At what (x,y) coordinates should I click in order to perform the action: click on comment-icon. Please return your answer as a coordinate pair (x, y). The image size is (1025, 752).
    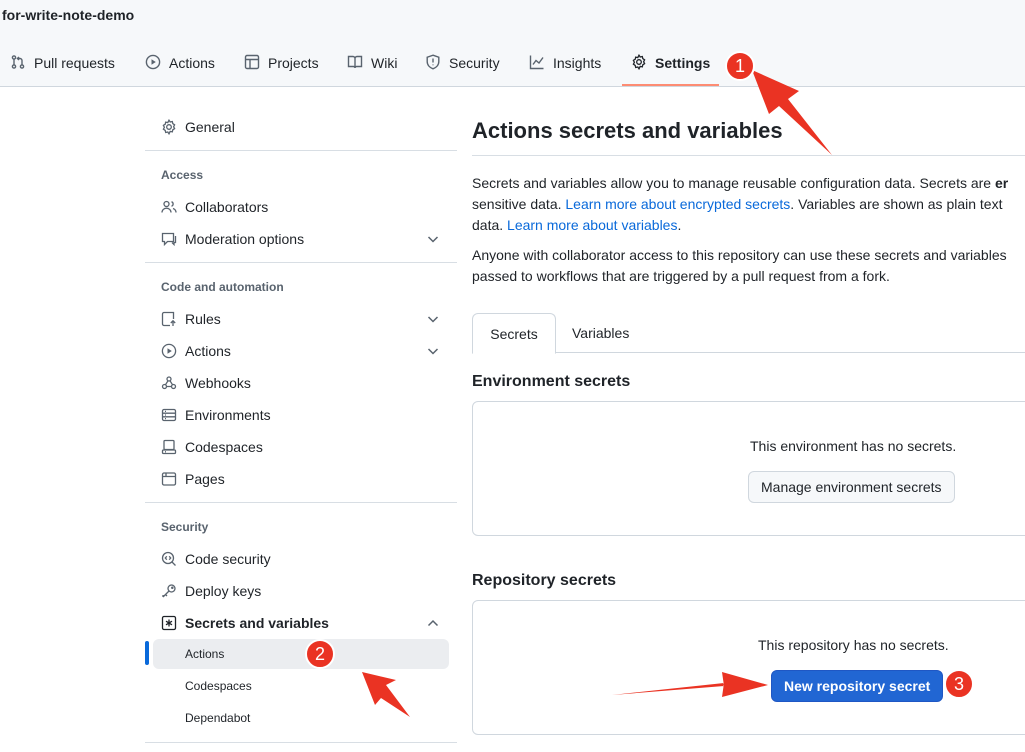
    Looking at the image, I should click on (169, 239).